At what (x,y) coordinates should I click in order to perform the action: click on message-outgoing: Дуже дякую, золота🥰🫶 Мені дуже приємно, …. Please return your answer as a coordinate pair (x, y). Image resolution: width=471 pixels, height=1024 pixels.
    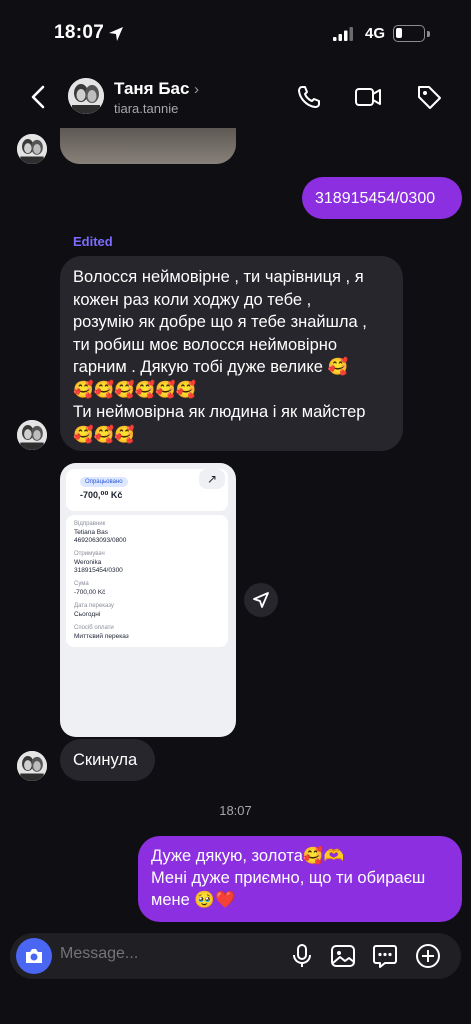
    Looking at the image, I should click on (300, 879).